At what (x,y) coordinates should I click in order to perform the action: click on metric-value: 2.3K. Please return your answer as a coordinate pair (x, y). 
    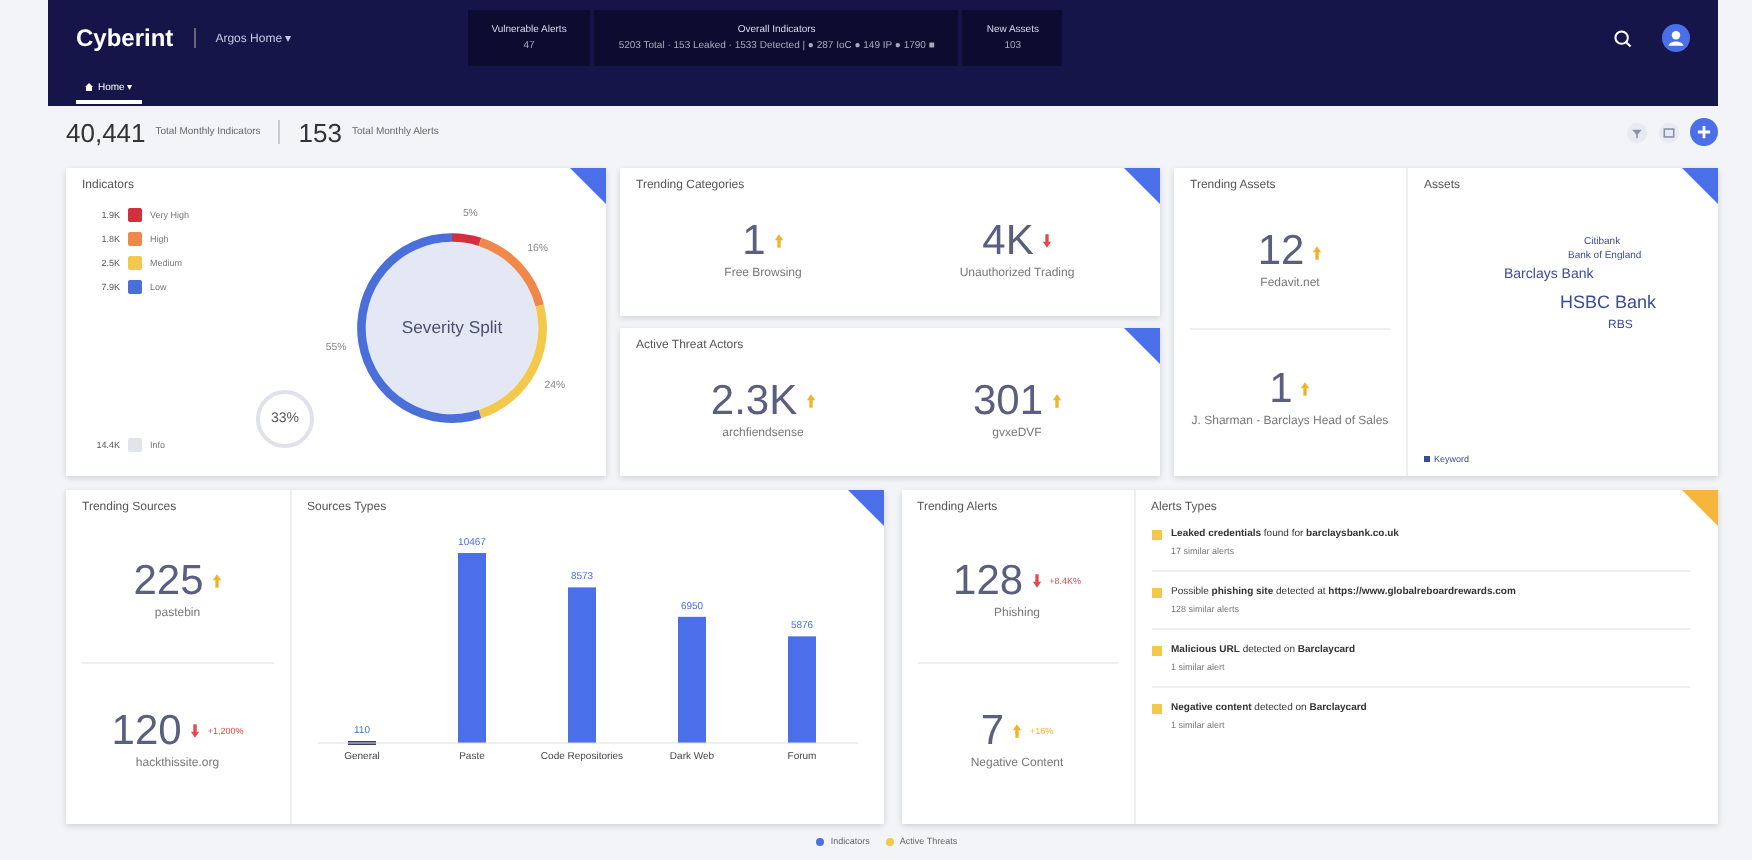
    Looking at the image, I should click on (754, 401).